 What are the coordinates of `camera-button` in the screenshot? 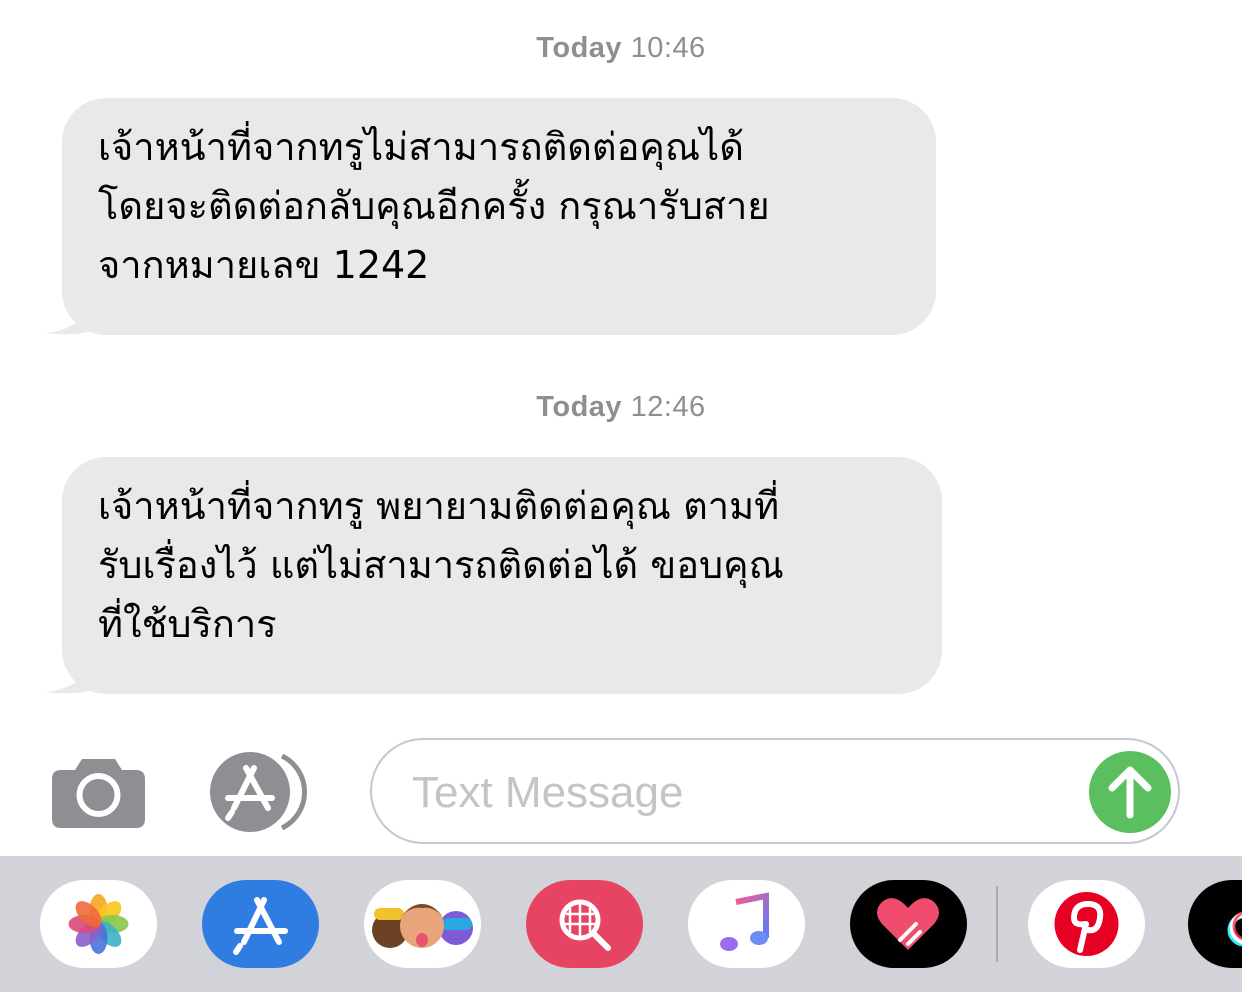 It's located at (98, 792).